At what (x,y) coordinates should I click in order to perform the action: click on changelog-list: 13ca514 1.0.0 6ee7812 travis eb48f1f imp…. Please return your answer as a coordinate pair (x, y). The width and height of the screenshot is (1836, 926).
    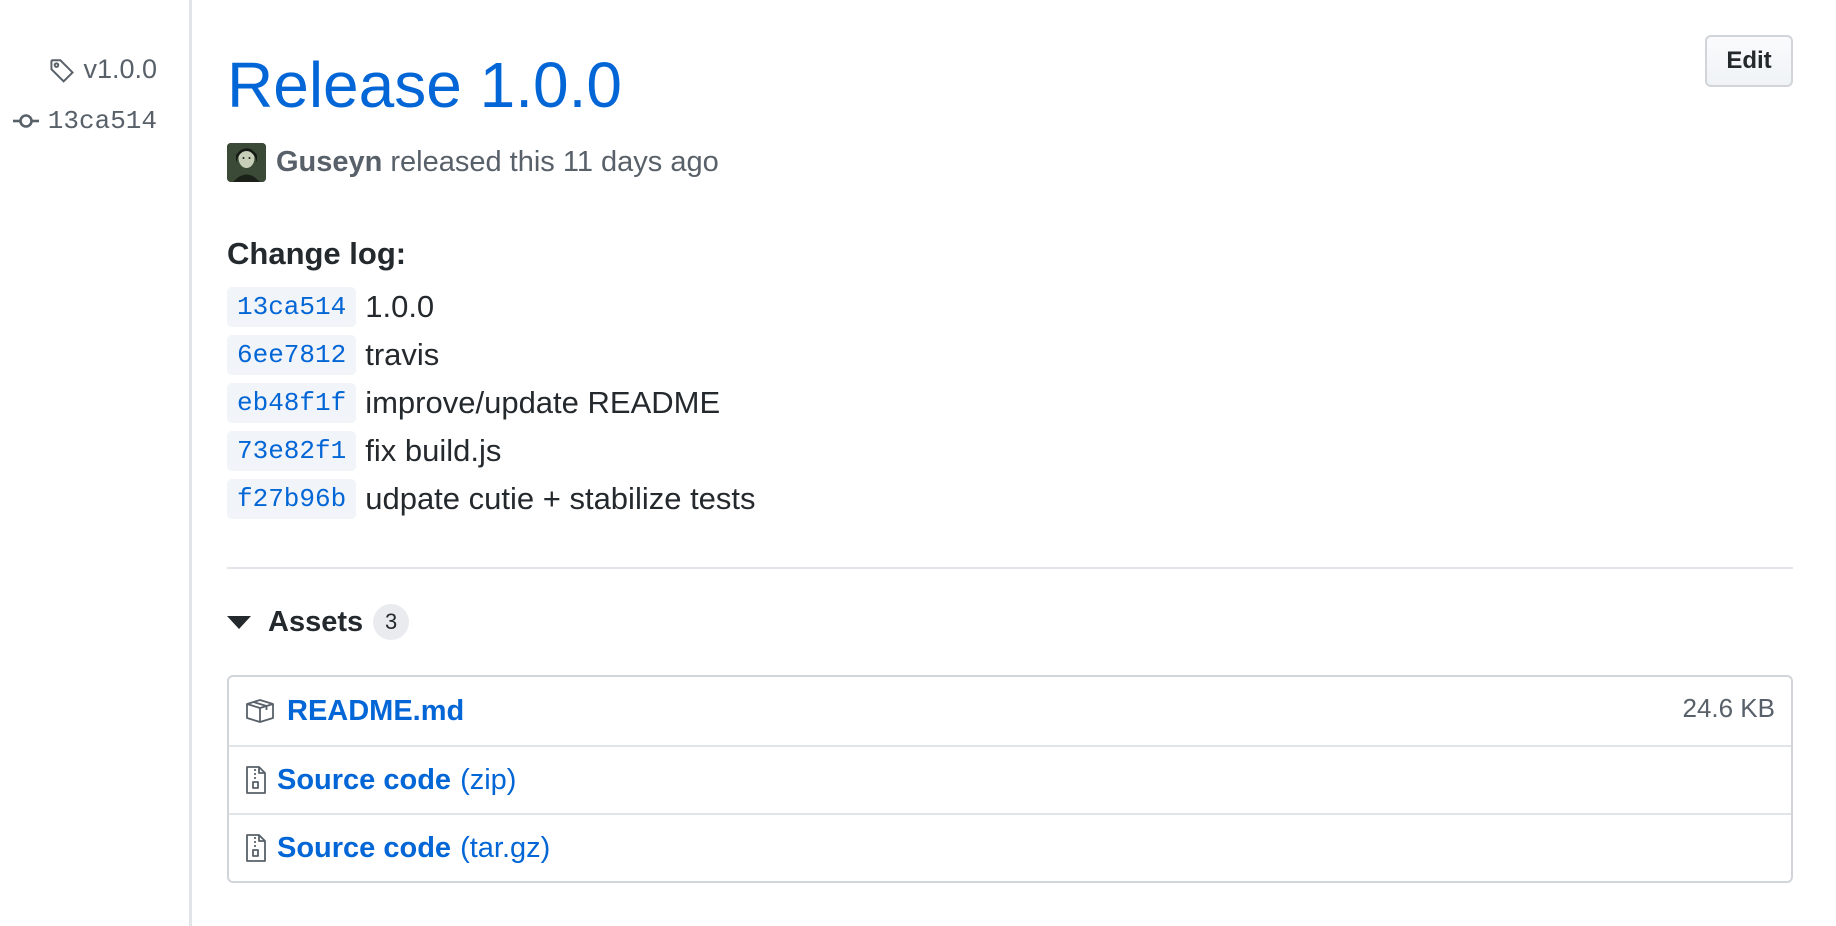
    Looking at the image, I should click on (491, 403).